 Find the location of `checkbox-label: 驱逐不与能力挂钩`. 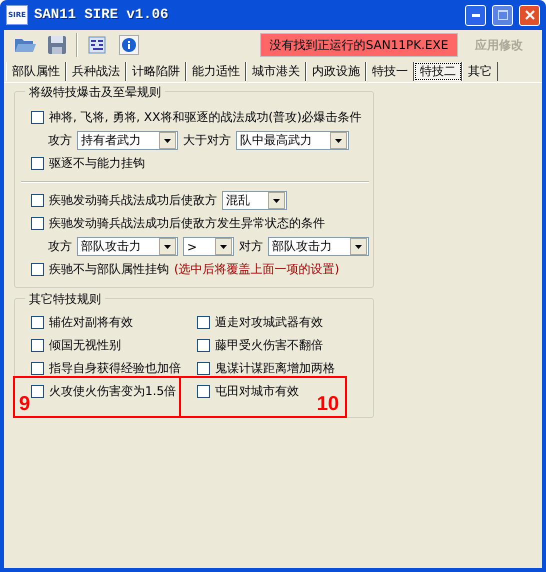

checkbox-label: 驱逐不与能力挂钩 is located at coordinates (97, 163).